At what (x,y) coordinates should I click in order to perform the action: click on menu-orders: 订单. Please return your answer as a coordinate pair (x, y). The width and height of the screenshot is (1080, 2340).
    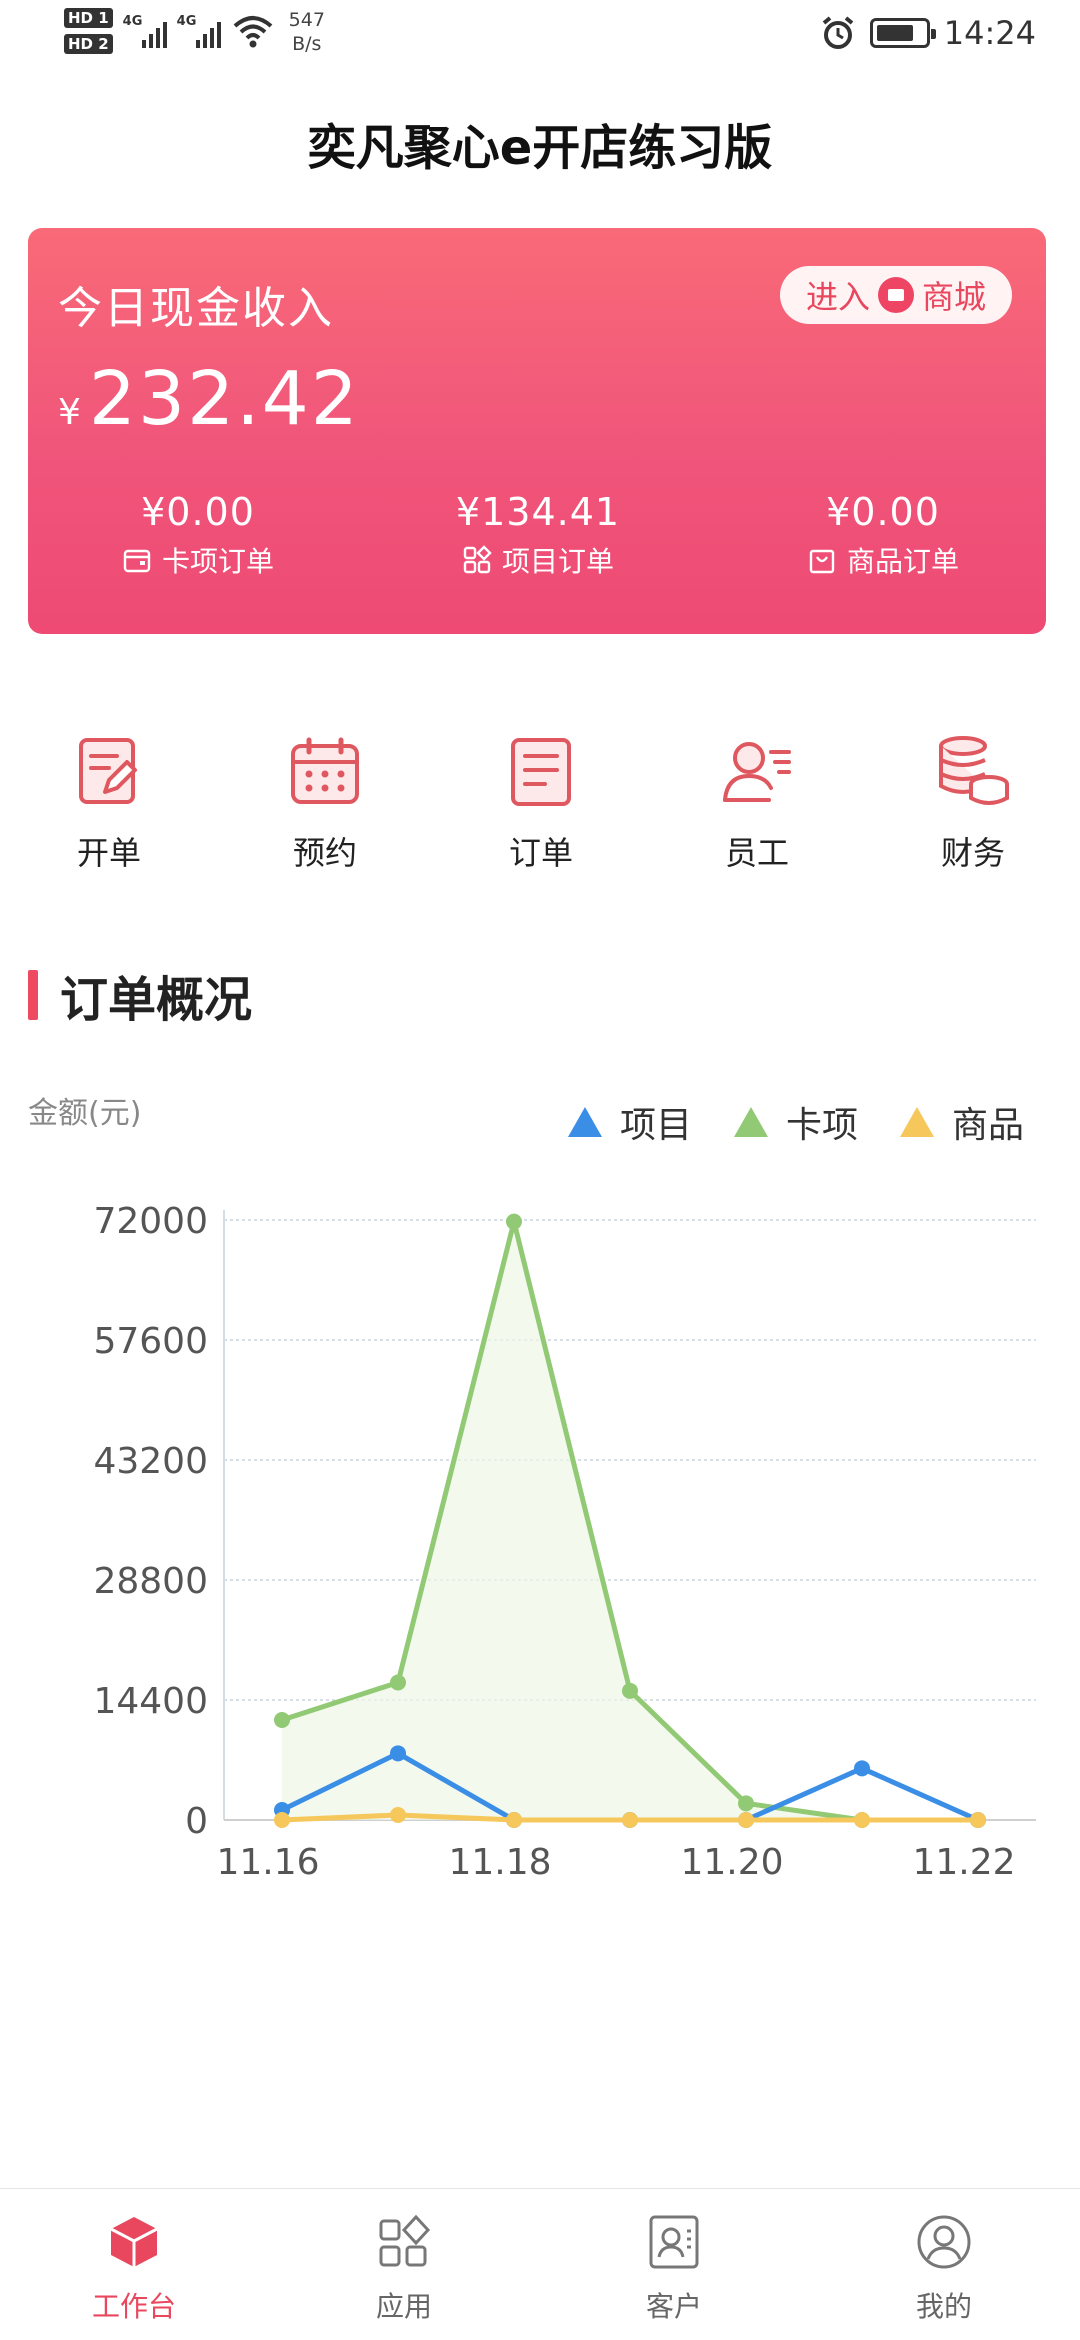
    Looking at the image, I should click on (541, 803).